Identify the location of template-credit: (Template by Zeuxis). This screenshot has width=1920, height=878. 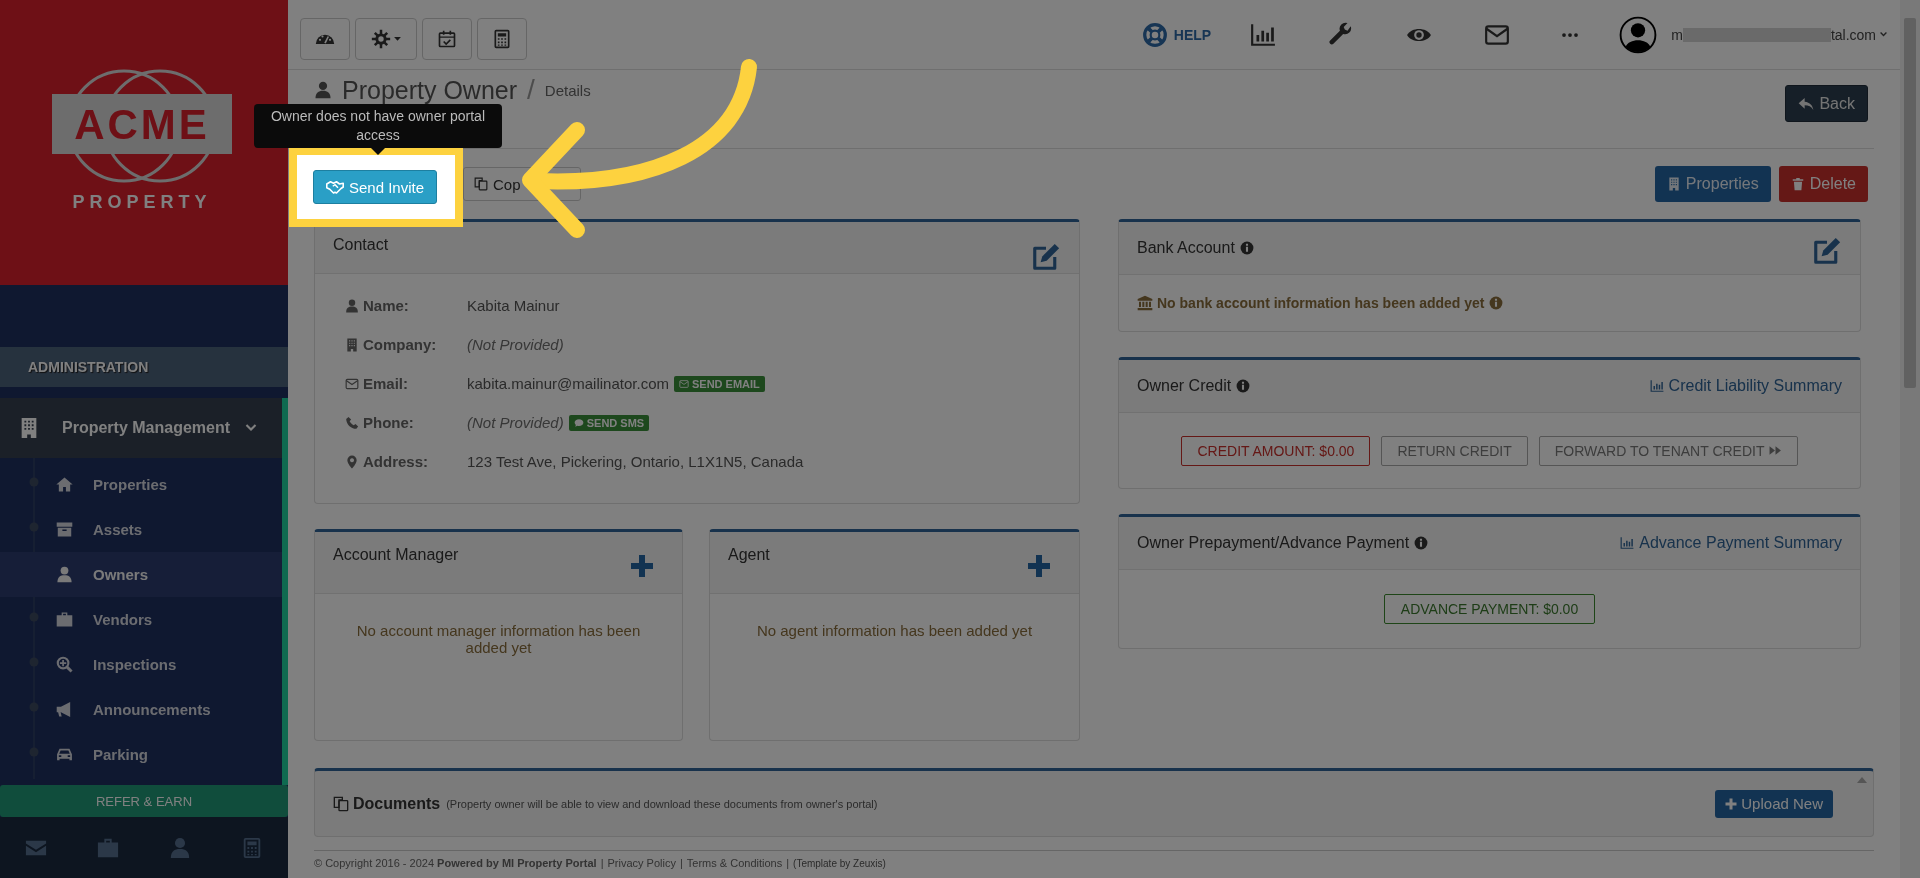
(839, 863).